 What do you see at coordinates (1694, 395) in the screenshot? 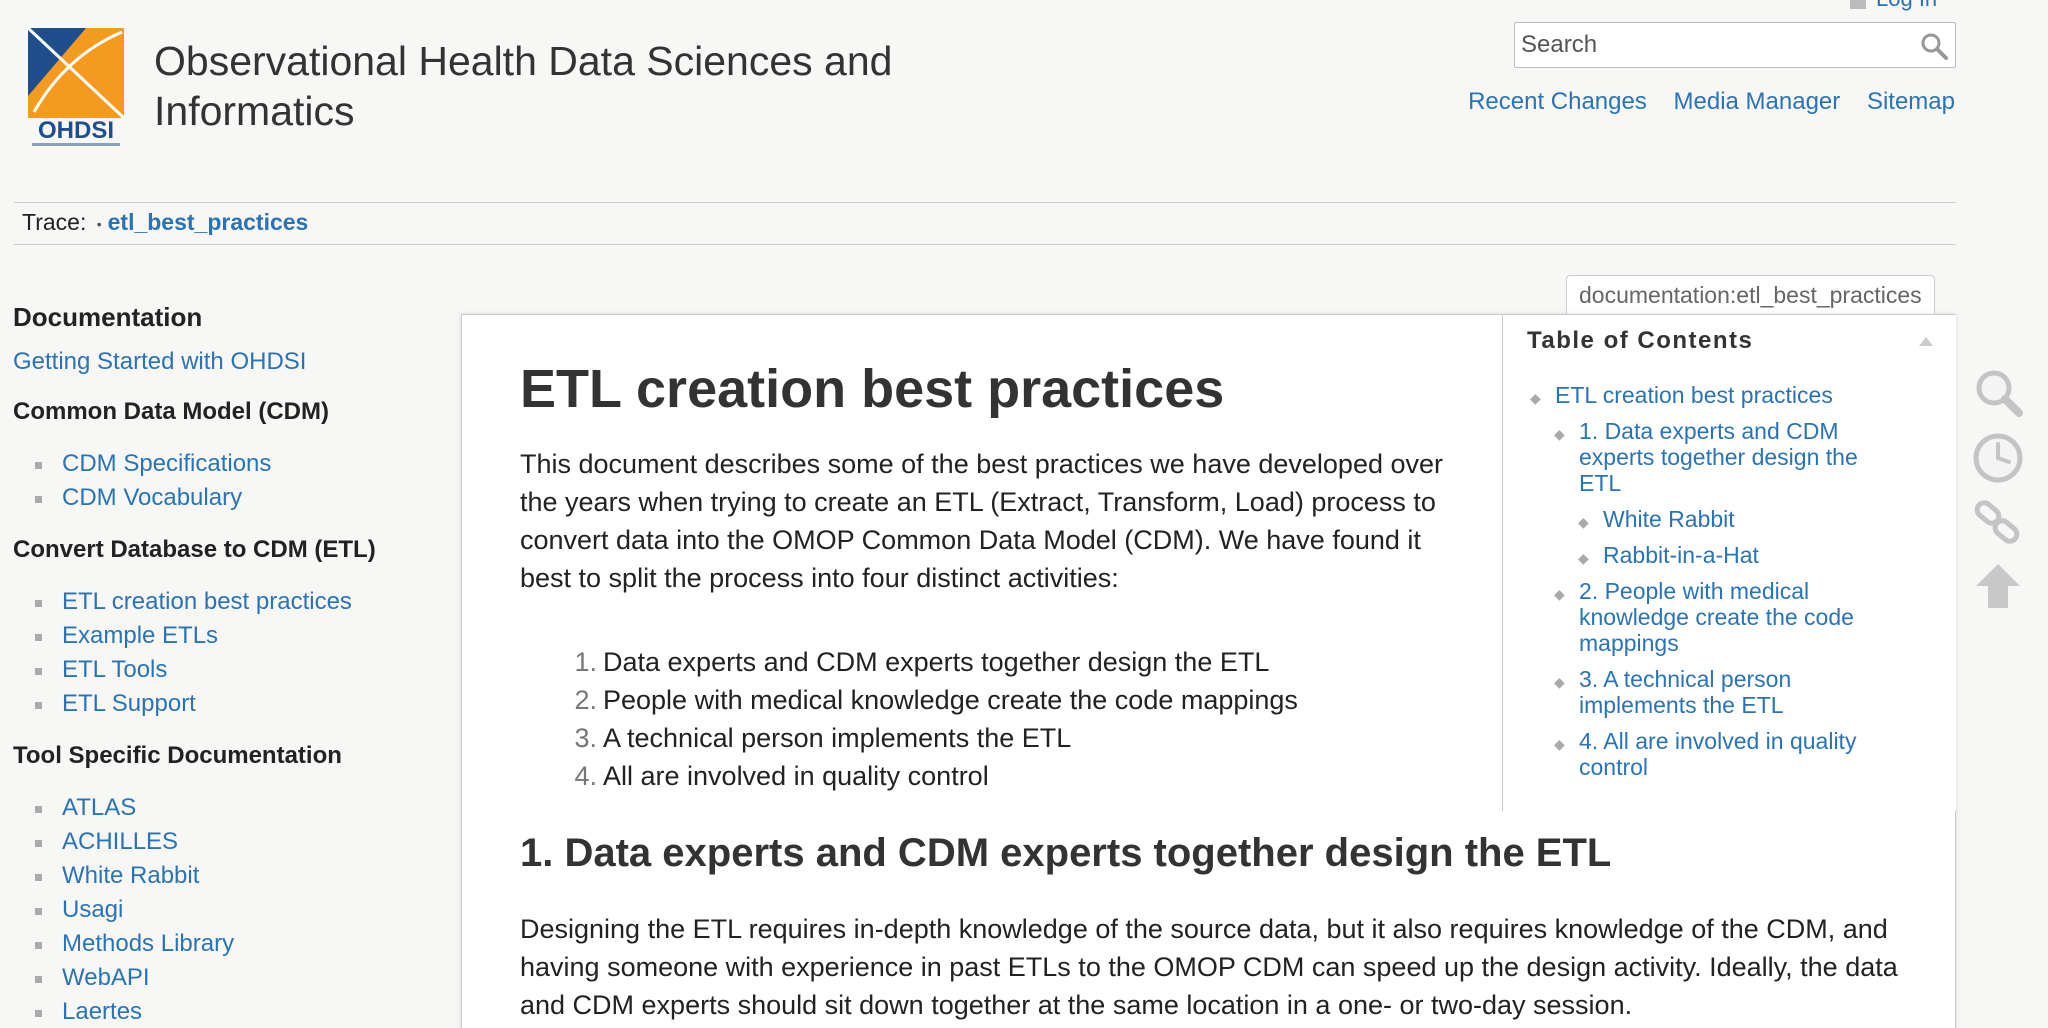
I see `toc-item-line: ETL creation best practices` at bounding box center [1694, 395].